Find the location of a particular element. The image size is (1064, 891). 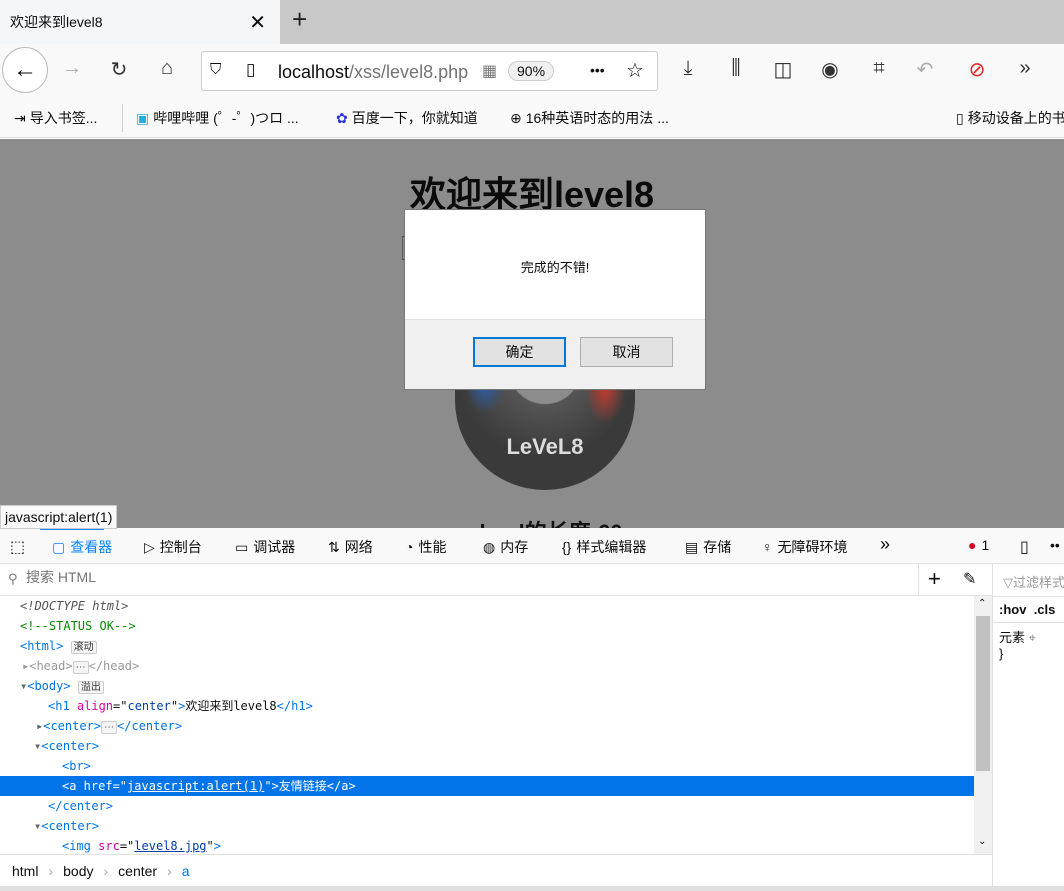

tab-style-editor: {} 样式编辑器 is located at coordinates (604, 547).